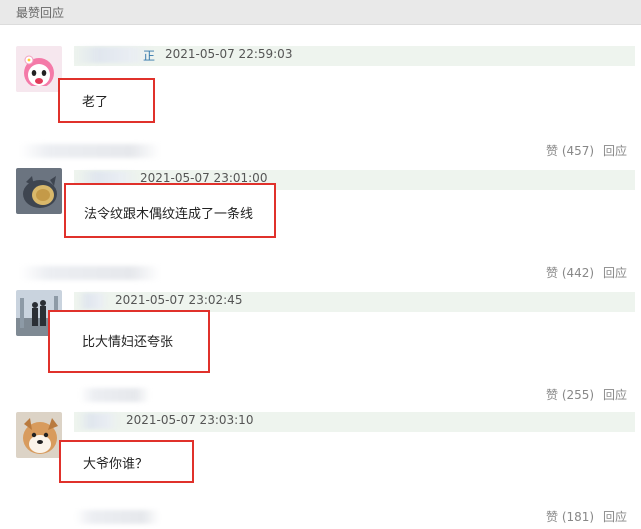  I want to click on comment-highlight-box: 法令纹跟木偶纹连成了一条线, so click(170, 210).